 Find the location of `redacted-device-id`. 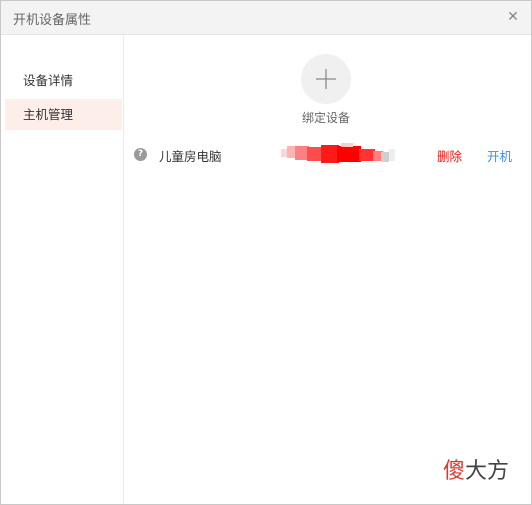

redacted-device-id is located at coordinates (338, 153).